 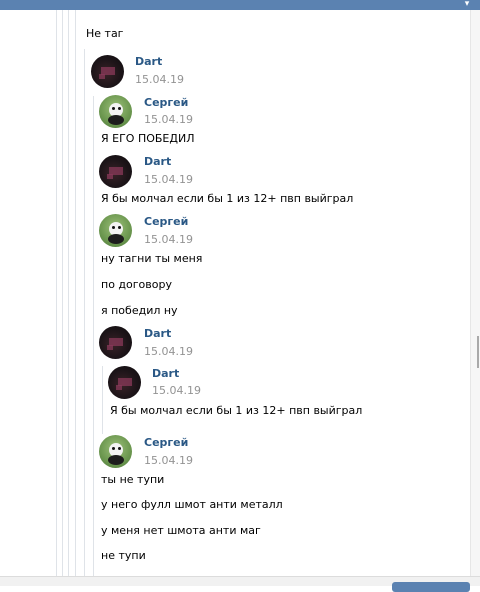 I want to click on chevron-down-icon: ▾, so click(x=467, y=5).